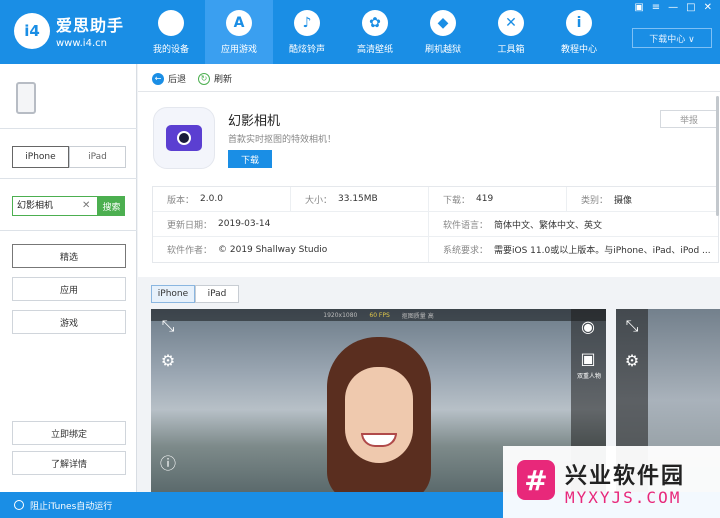 The image size is (720, 518). What do you see at coordinates (588, 326) in the screenshot?
I see `camera-switch-icon: ◉` at bounding box center [588, 326].